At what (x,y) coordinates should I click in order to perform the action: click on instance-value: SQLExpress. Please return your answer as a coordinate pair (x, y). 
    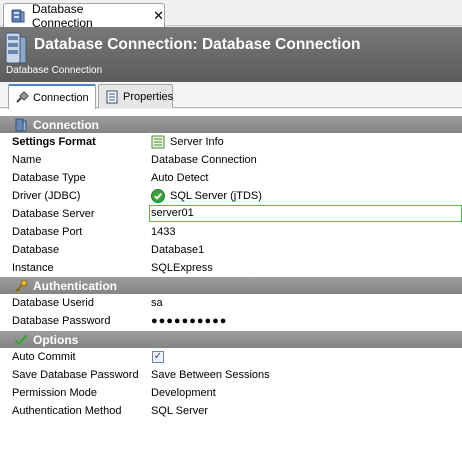
    Looking at the image, I should click on (182, 268).